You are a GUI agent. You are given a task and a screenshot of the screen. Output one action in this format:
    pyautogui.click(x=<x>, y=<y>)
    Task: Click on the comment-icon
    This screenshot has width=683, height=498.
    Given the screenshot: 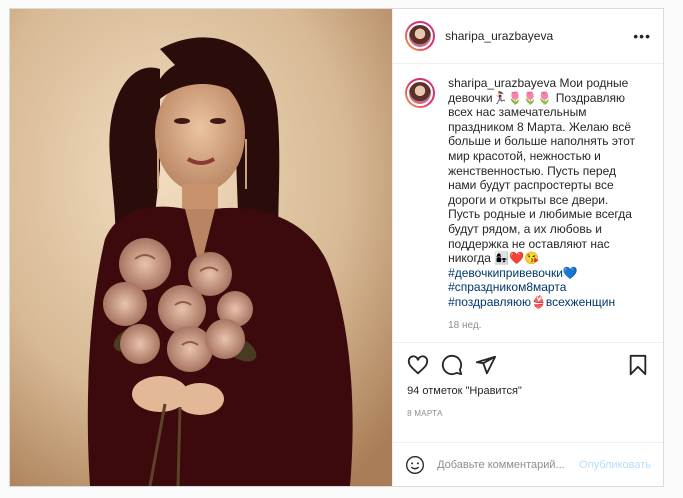 What is the action you would take?
    pyautogui.click(x=452, y=365)
    